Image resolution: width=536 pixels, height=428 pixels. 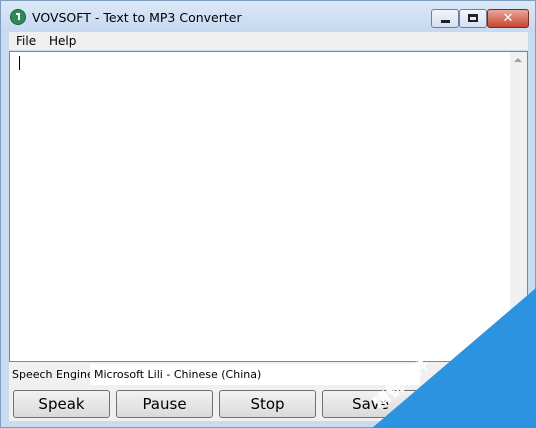 I want to click on menu-file: File, so click(x=26, y=41).